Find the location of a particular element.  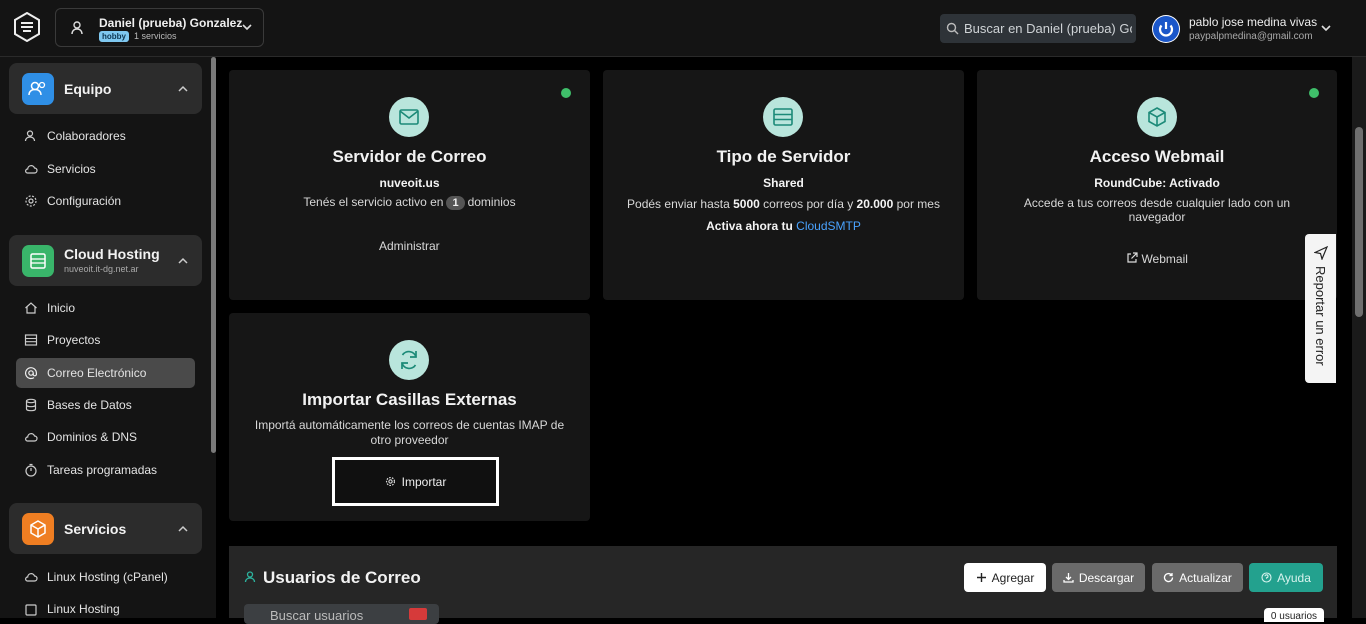

scrollbar-thumb is located at coordinates (1359, 222).